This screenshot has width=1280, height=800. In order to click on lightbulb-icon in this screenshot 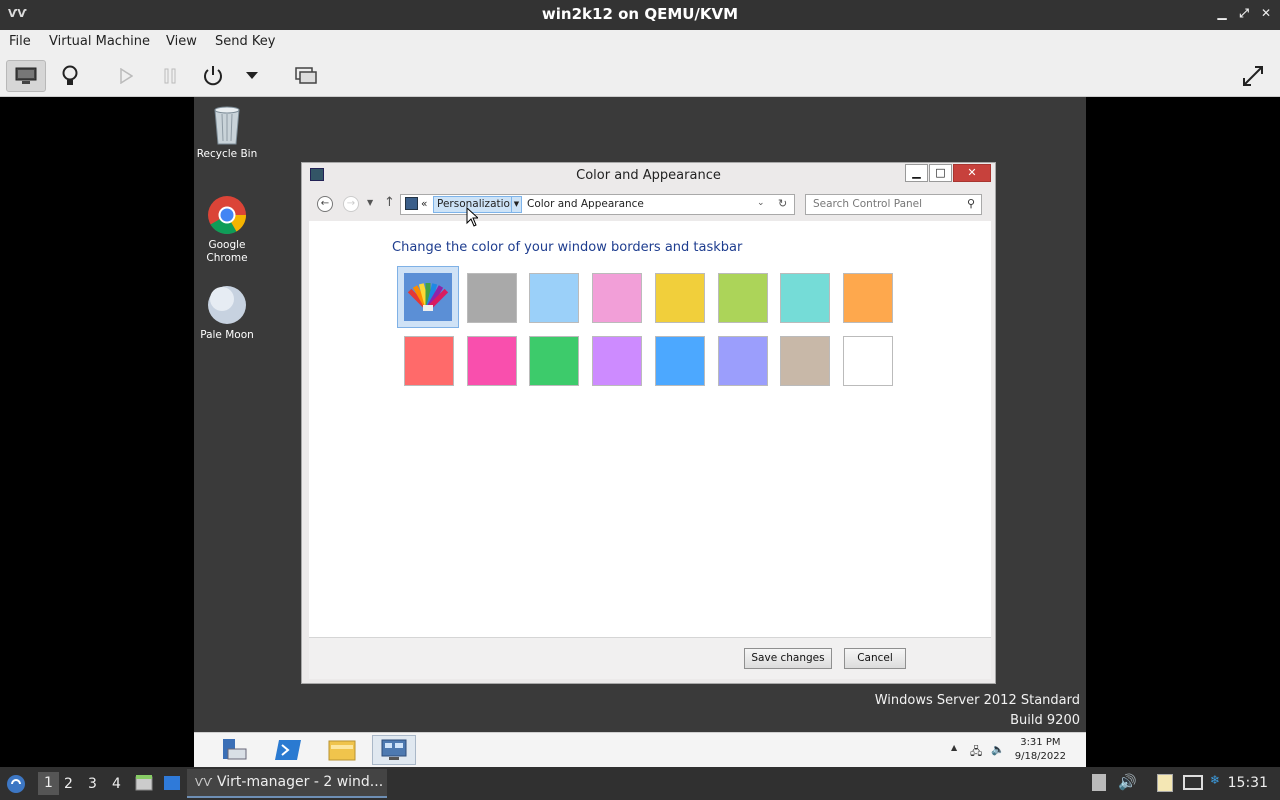, I will do `click(70, 75)`.